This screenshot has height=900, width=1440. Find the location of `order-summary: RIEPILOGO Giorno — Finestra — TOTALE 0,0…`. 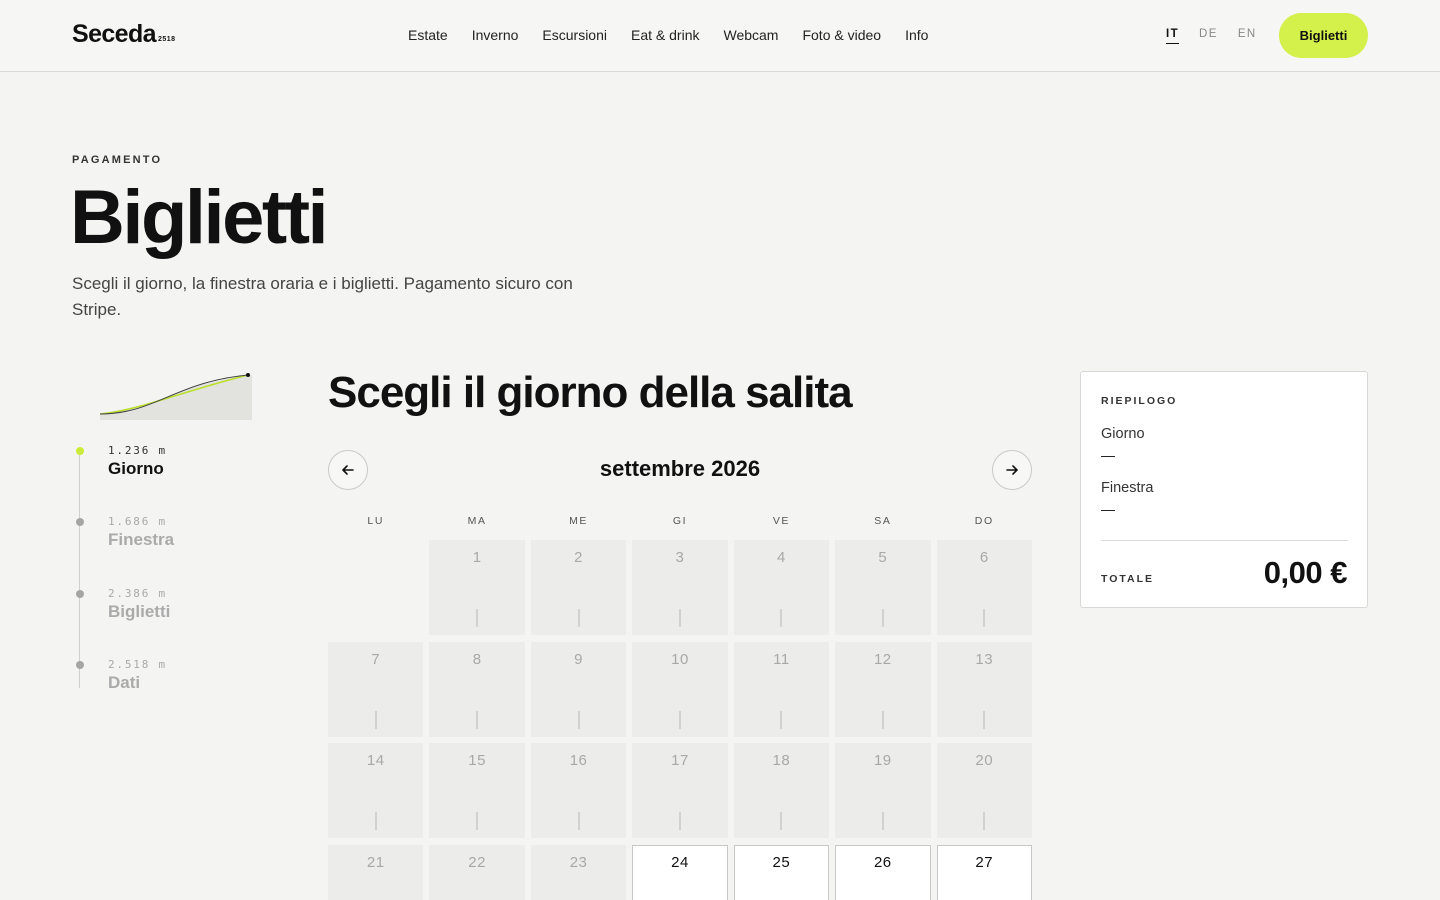

order-summary: RIEPILOGO Giorno — Finestra — TOTALE 0,0… is located at coordinates (1224, 489).